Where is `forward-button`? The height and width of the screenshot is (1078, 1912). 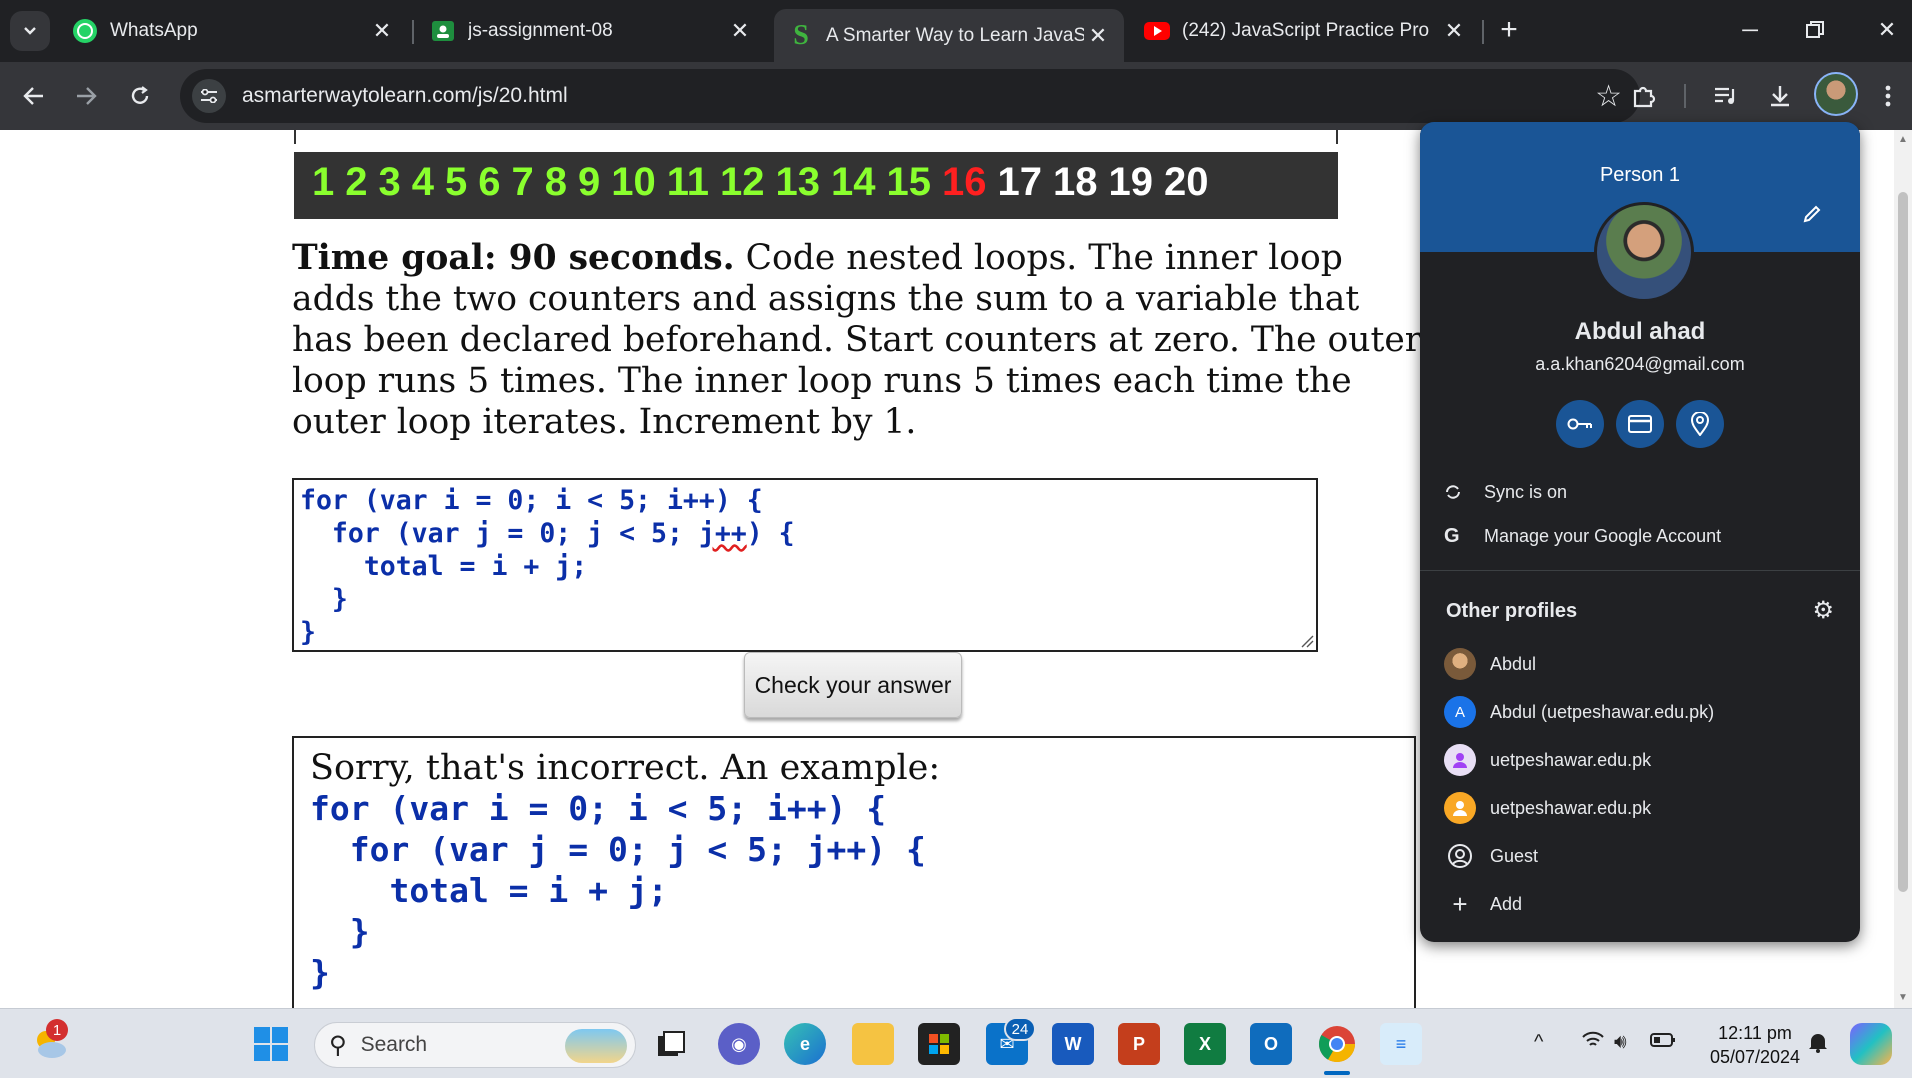 forward-button is located at coordinates (86, 96).